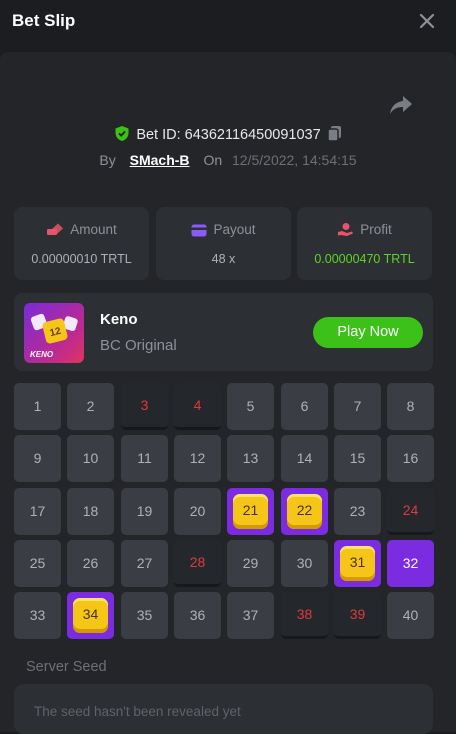 The height and width of the screenshot is (734, 456). Describe the element at coordinates (304, 406) in the screenshot. I see `keno-cell: 6` at that location.